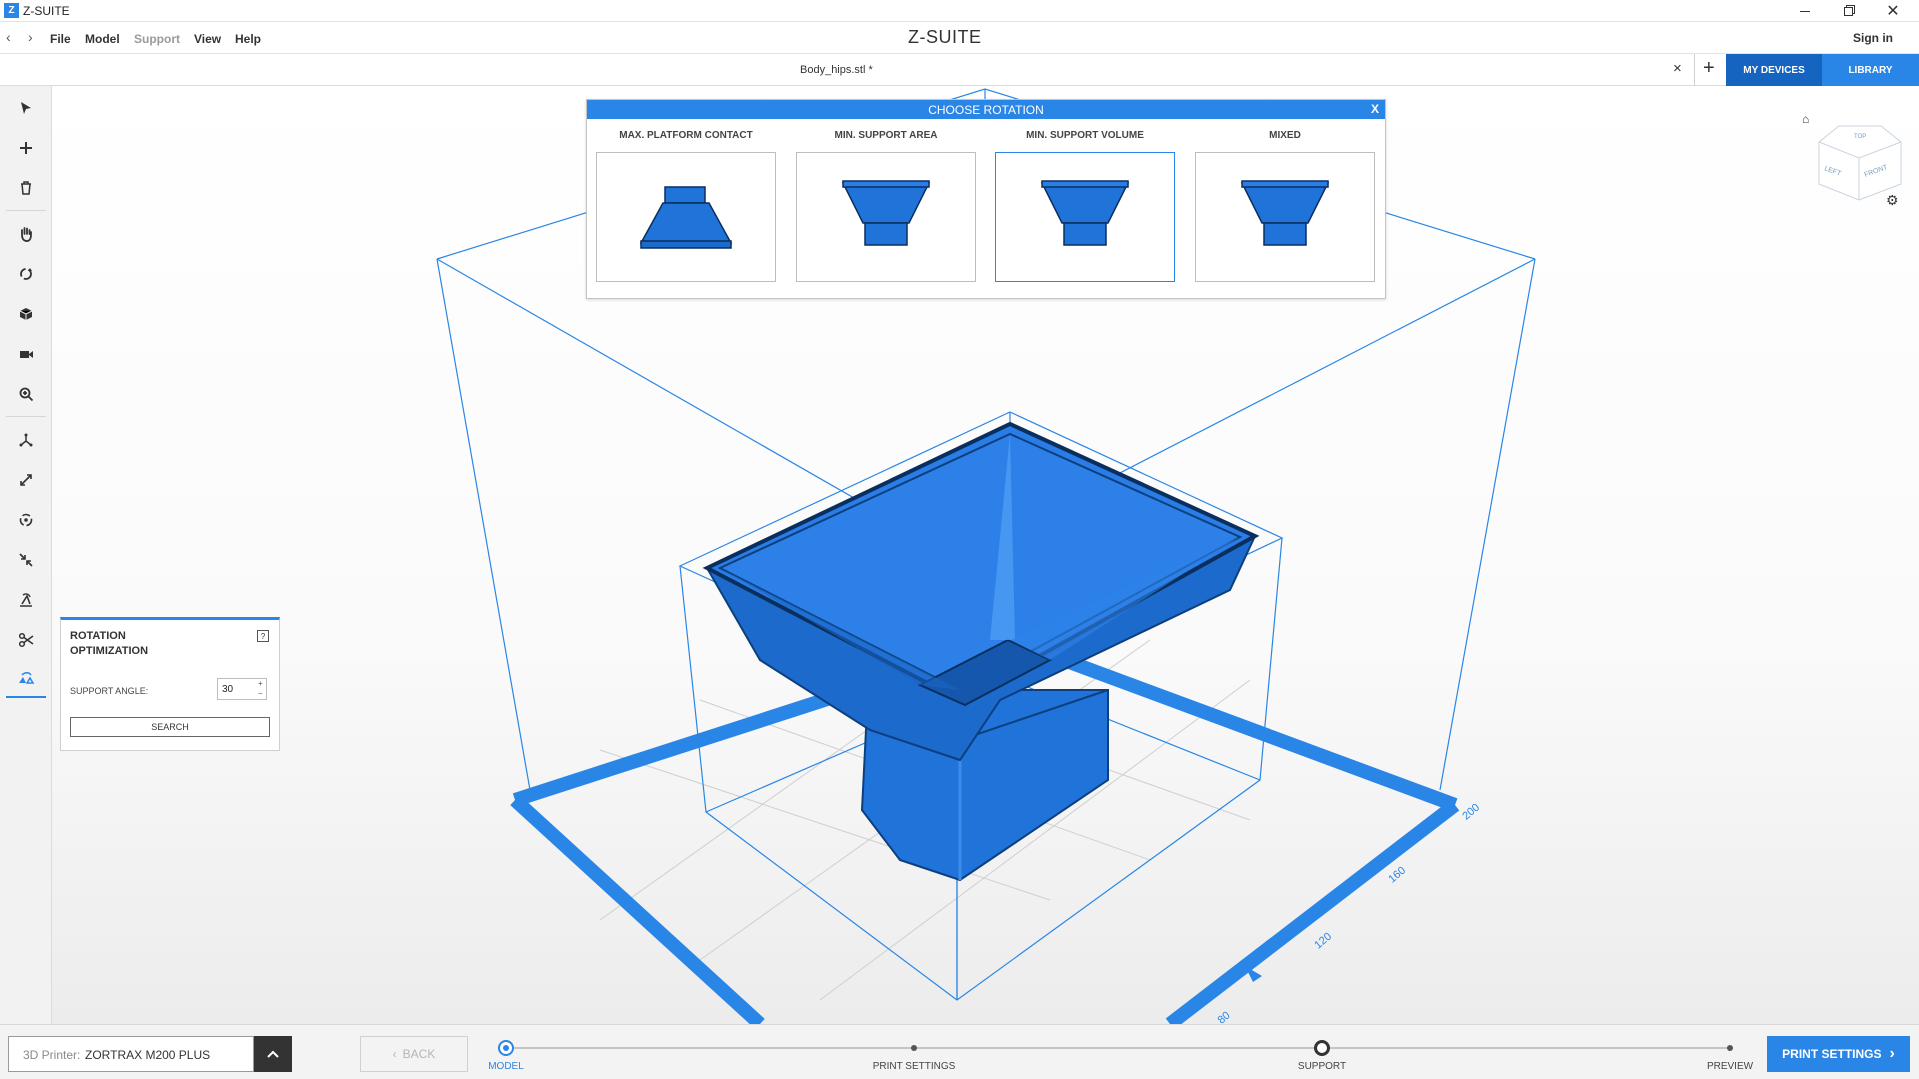 This screenshot has width=1919, height=1079. I want to click on option-label-min-support-area: MIN. SUPPORT AREA, so click(886, 135).